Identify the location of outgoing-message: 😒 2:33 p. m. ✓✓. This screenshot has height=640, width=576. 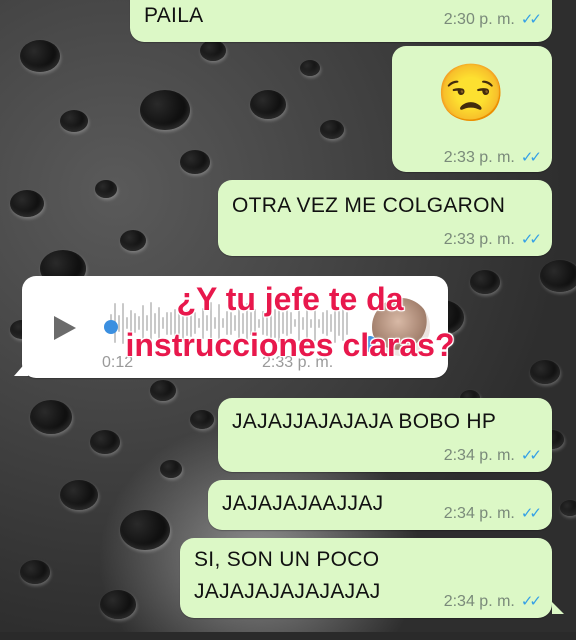
(472, 109).